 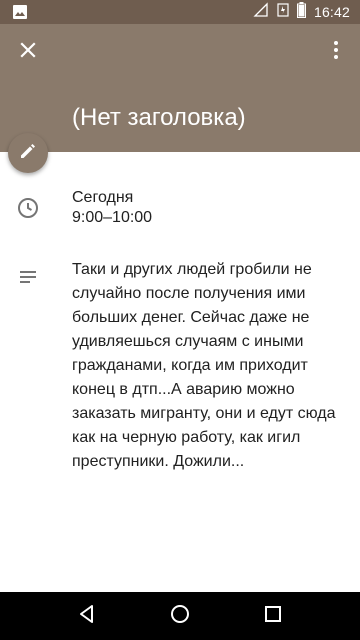 I want to click on more-options-button, so click(x=336, y=52).